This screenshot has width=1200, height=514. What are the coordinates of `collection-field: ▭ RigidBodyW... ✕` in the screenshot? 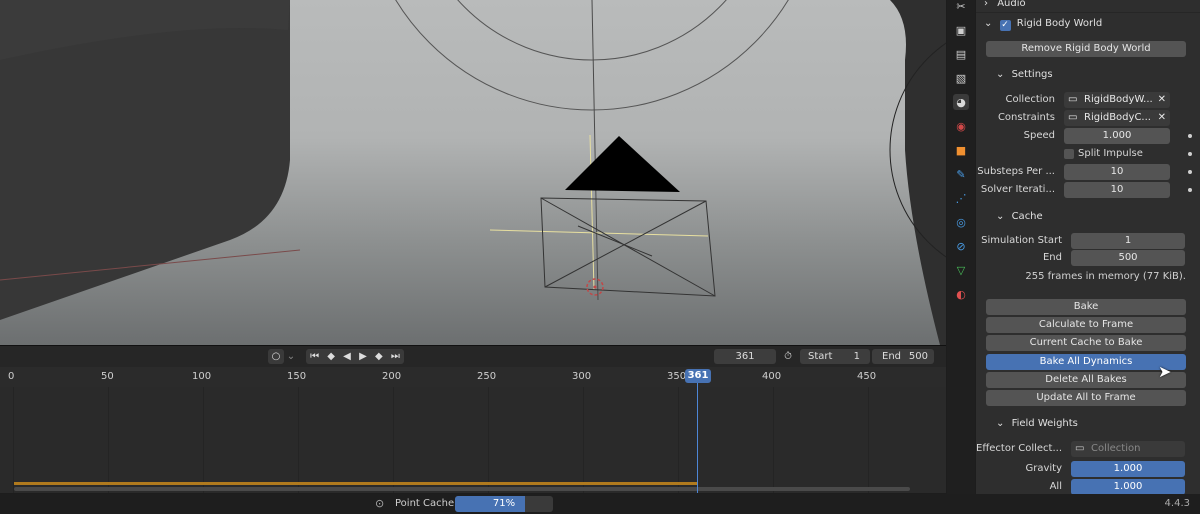 It's located at (1117, 100).